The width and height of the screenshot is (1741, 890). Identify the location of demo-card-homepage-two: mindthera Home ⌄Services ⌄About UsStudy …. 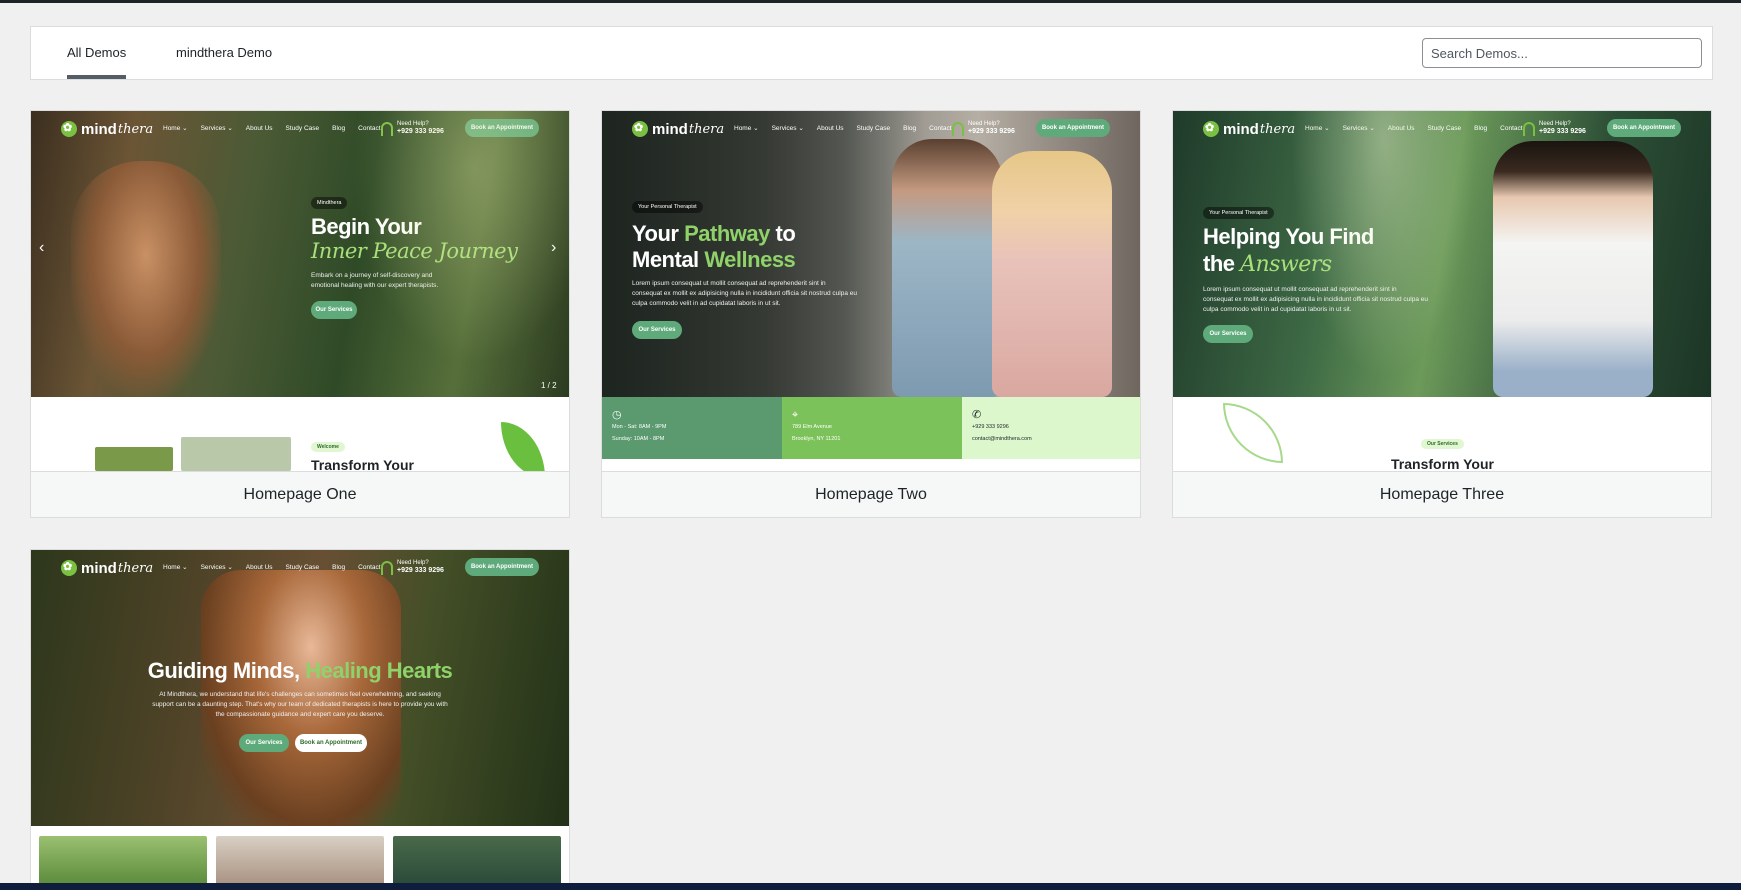
(871, 314).